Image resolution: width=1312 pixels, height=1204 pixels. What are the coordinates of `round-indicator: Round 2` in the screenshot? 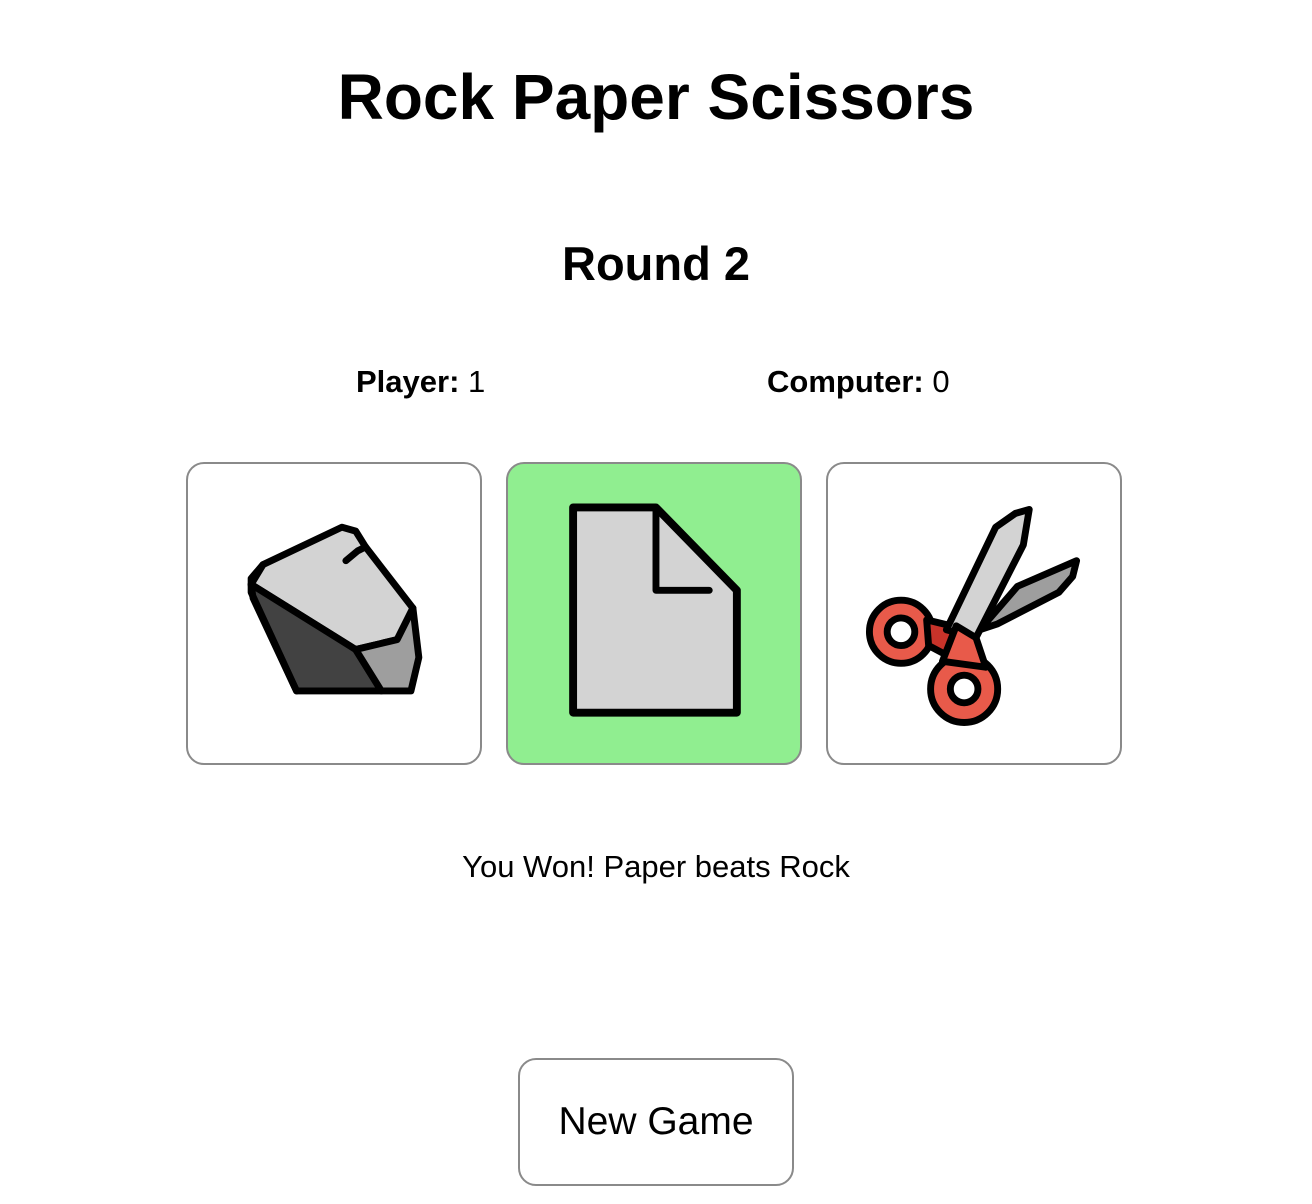 It's located at (656, 263).